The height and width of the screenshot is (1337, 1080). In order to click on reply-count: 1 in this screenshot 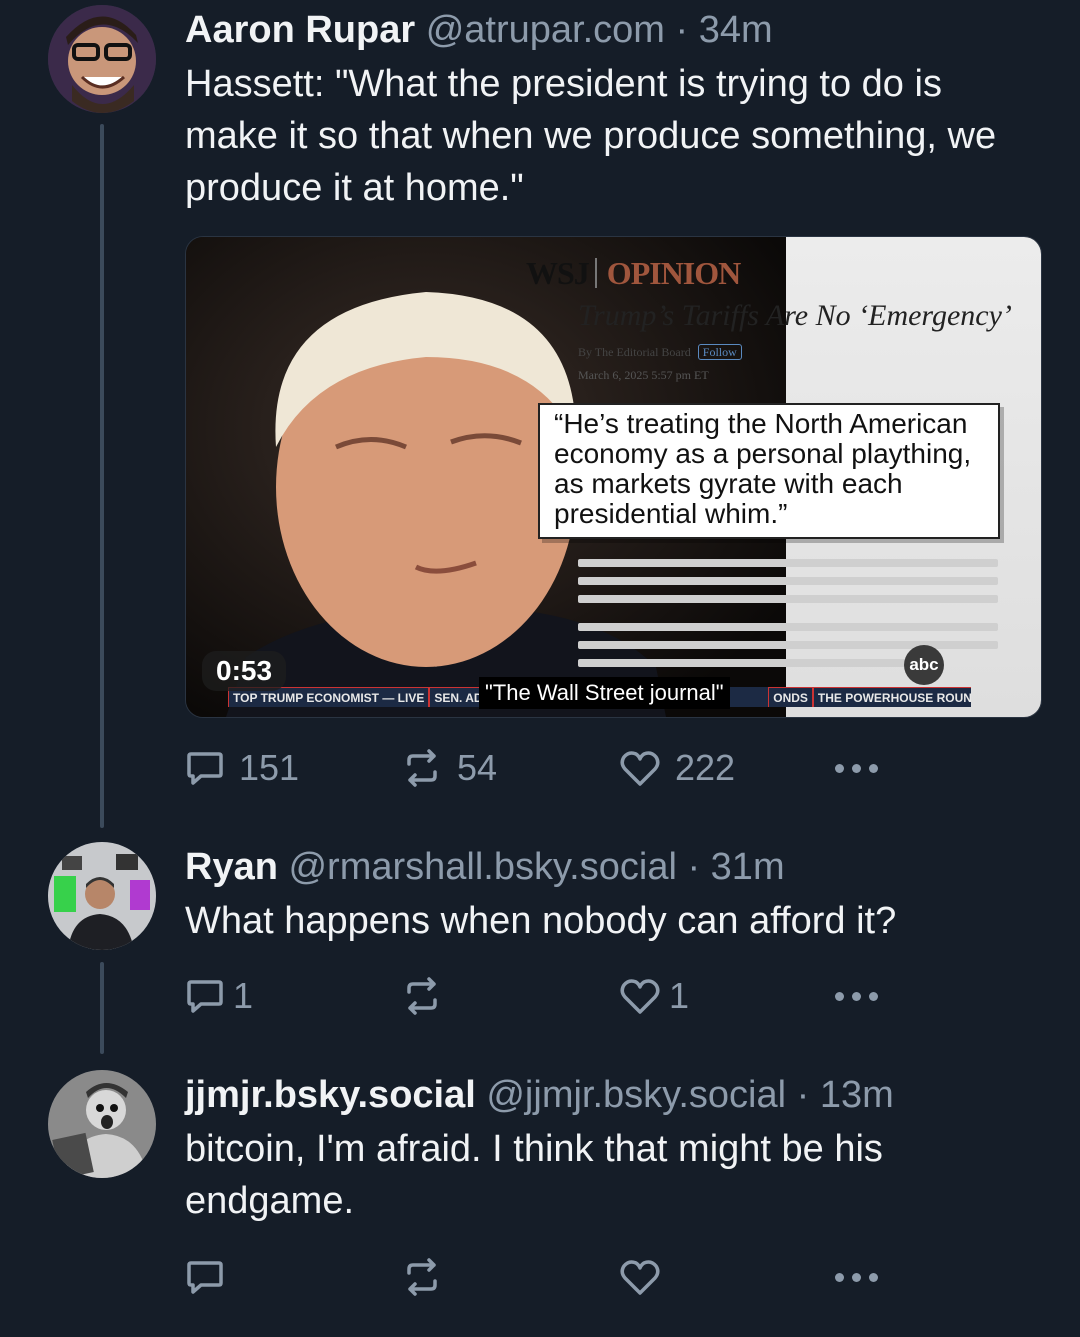, I will do `click(243, 995)`.